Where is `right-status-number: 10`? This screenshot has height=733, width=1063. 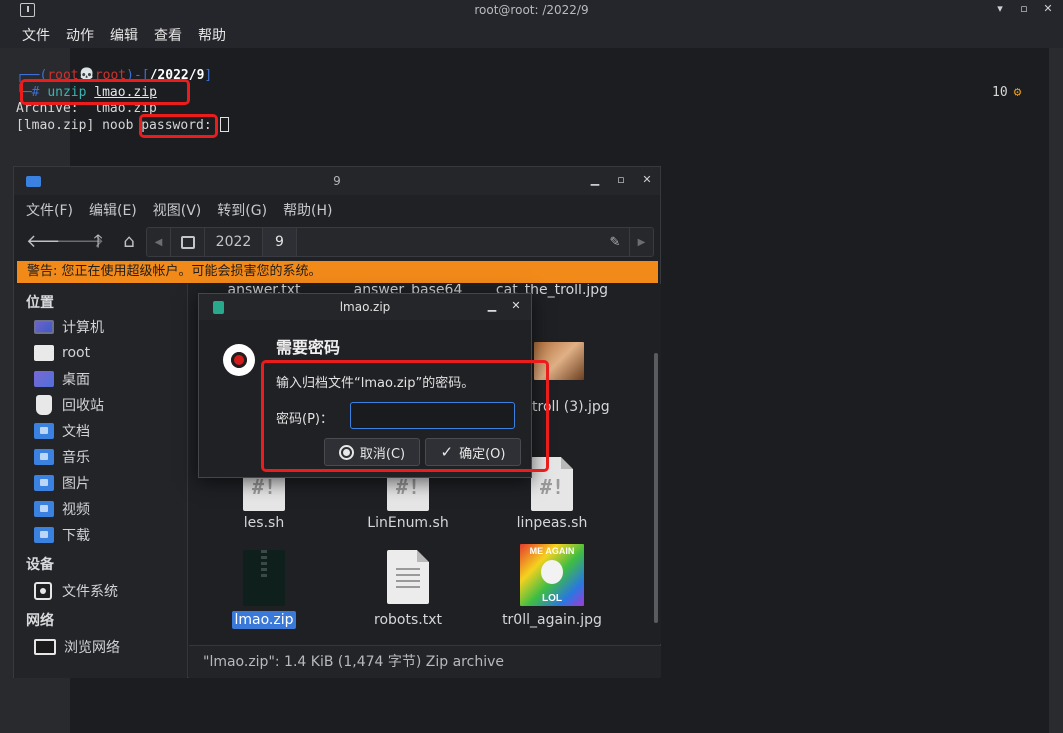
right-status-number: 10 is located at coordinates (1000, 92).